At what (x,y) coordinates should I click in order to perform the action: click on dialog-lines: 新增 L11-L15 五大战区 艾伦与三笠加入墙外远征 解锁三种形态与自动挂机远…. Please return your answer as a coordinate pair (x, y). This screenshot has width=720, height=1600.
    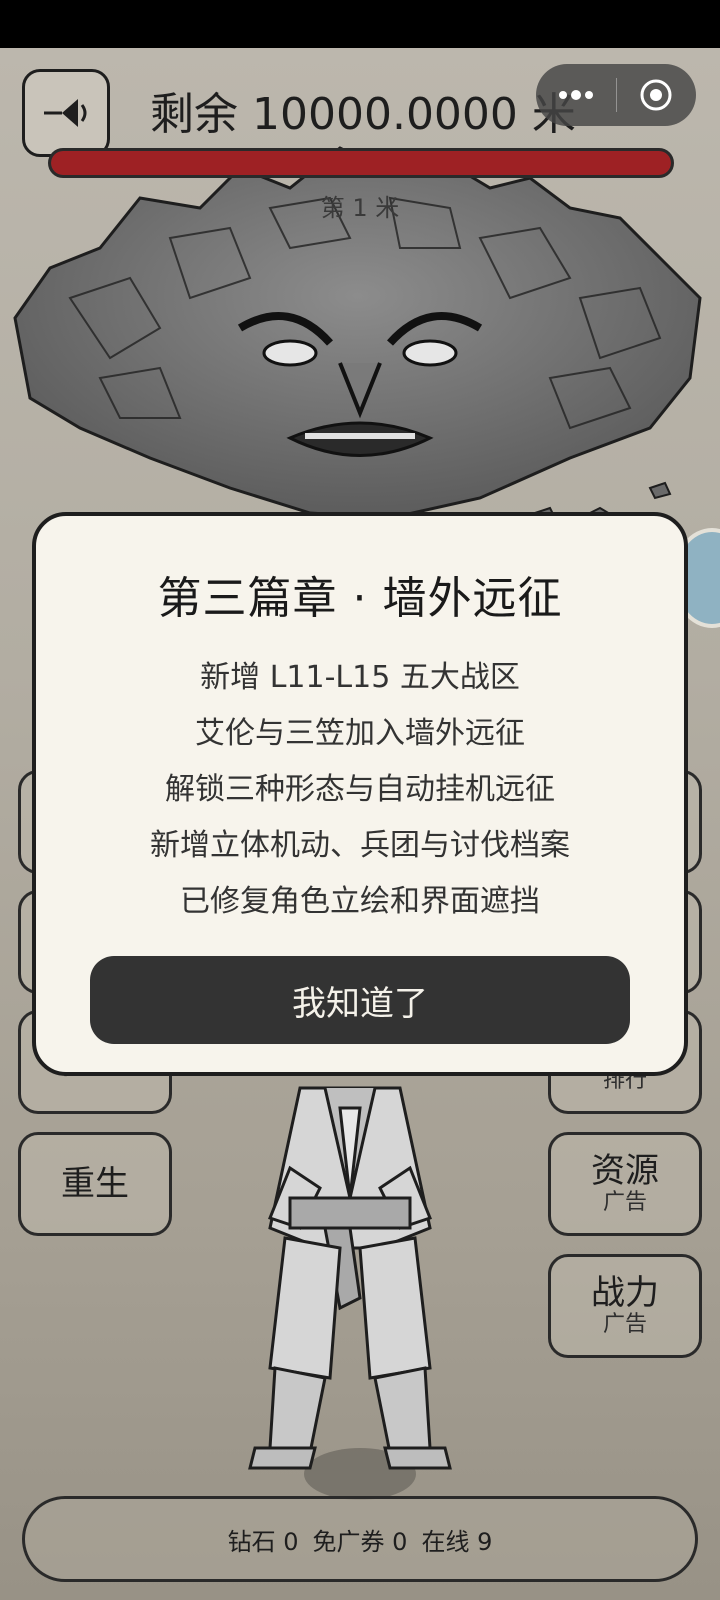
    Looking at the image, I should click on (360, 790).